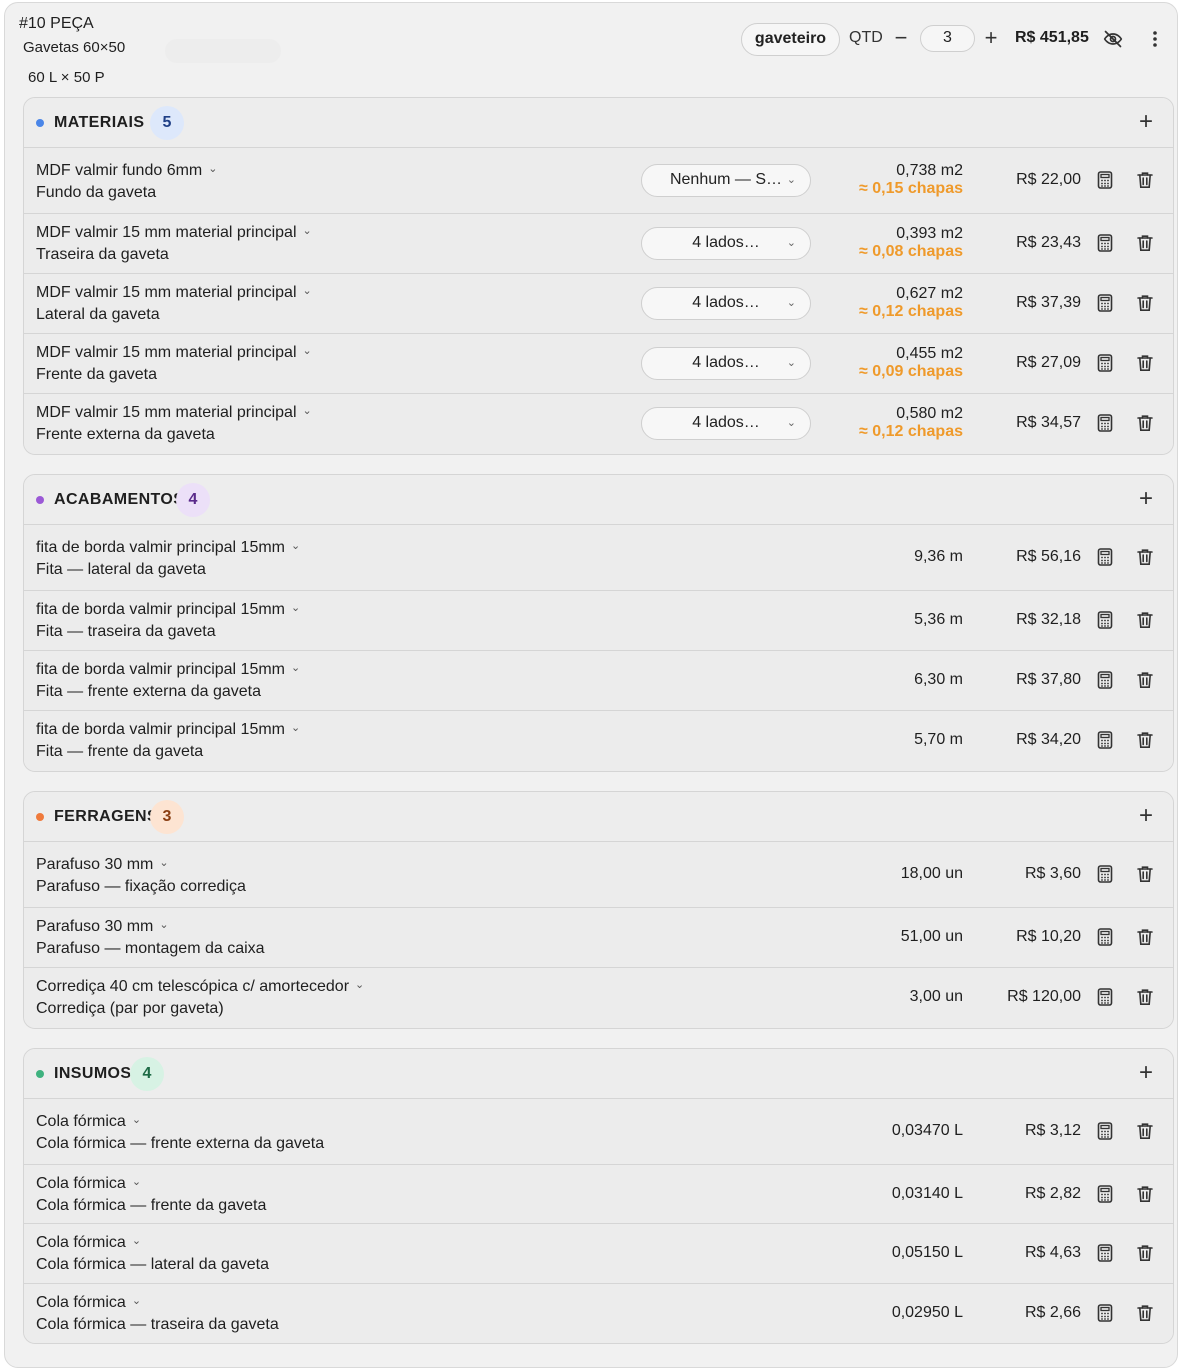 The image size is (1180, 1372). What do you see at coordinates (947, 38) in the screenshot?
I see `qtd-input: 3` at bounding box center [947, 38].